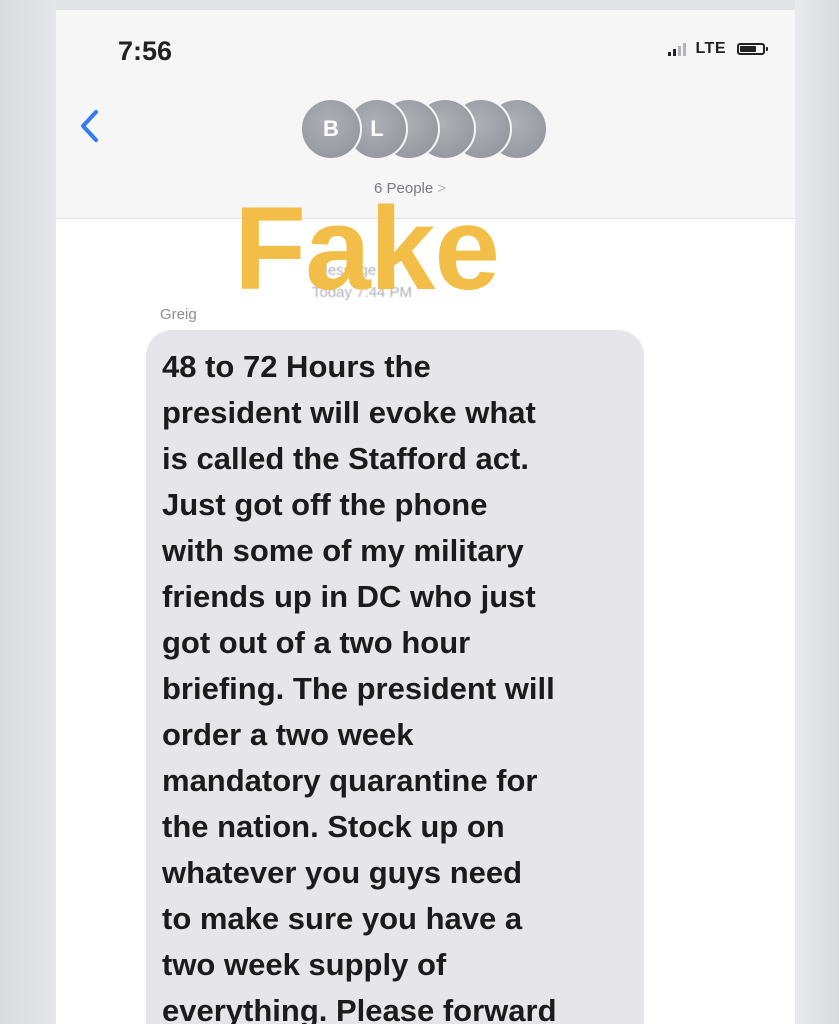 This screenshot has width=839, height=1024. I want to click on message-line: the nation. Stock up on, so click(333, 826).